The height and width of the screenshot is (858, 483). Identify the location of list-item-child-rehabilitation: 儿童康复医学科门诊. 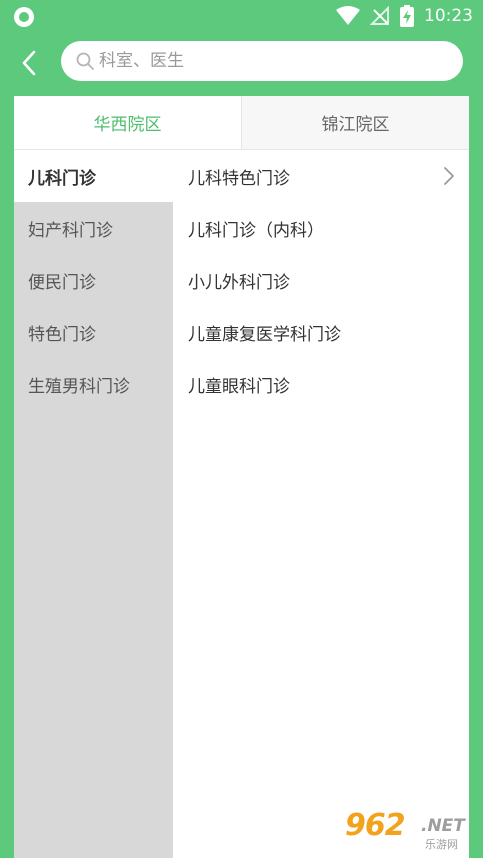
(321, 332).